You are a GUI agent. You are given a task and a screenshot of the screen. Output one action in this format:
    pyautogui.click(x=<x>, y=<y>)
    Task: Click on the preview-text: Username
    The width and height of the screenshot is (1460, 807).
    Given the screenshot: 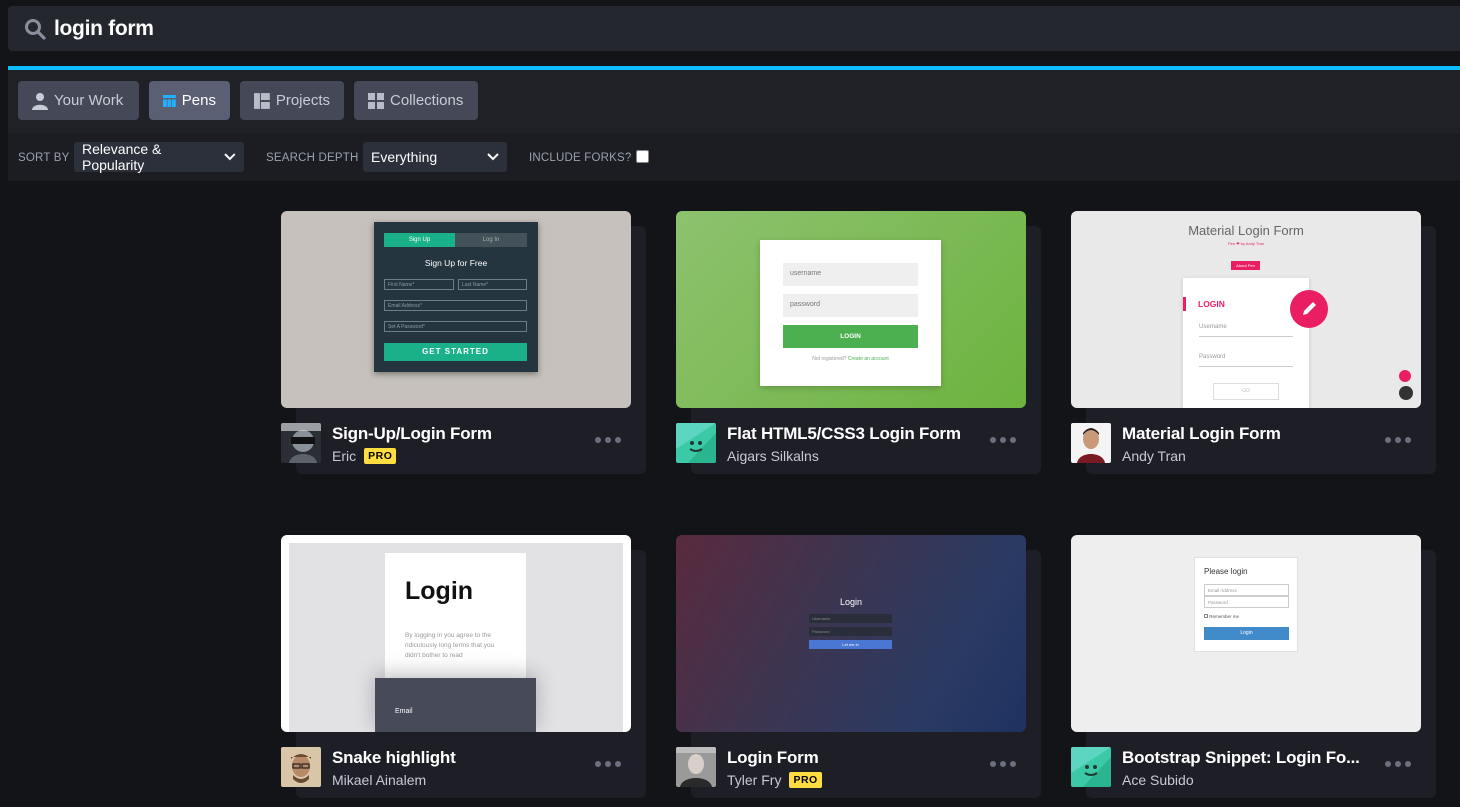 What is the action you would take?
    pyautogui.click(x=1246, y=330)
    